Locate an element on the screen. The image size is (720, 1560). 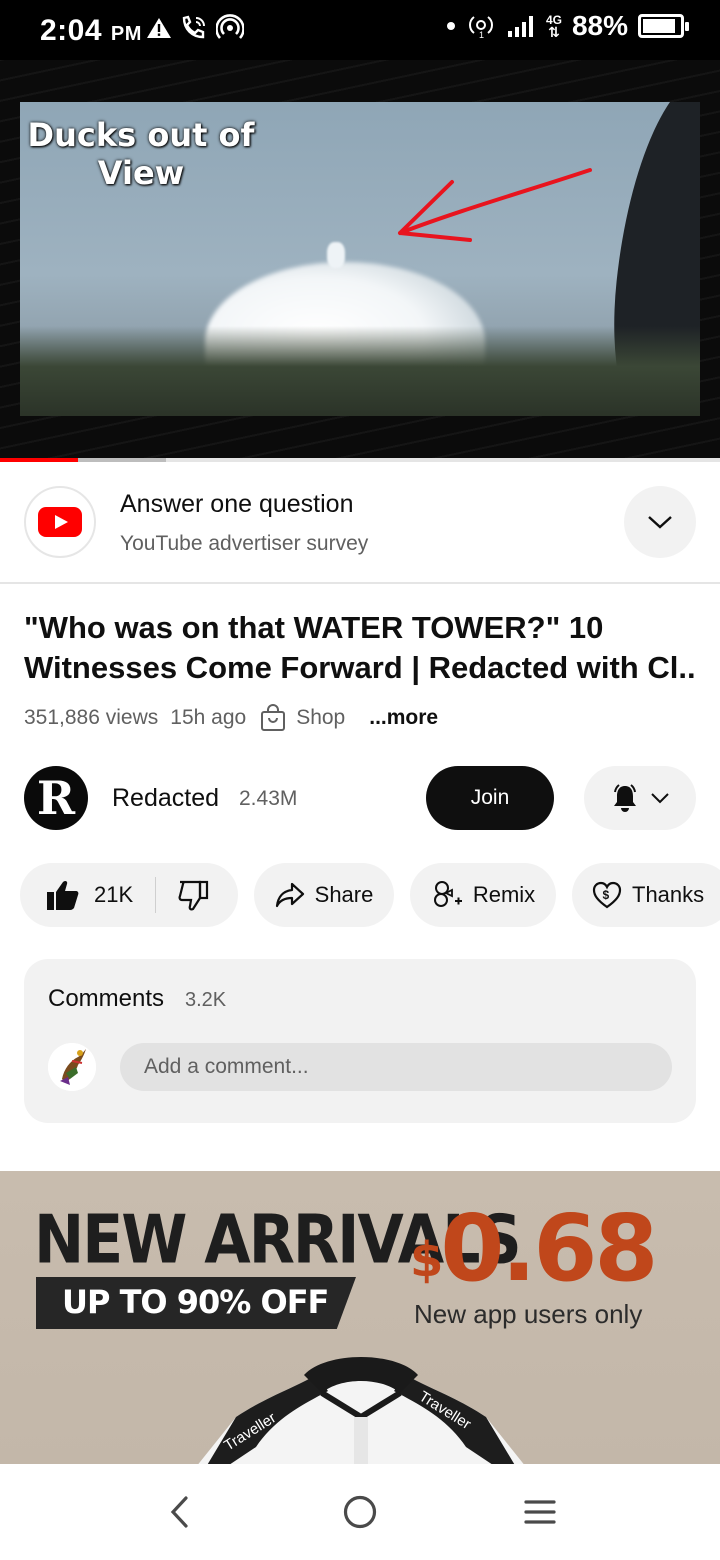
thanks-button: $ Thanks is located at coordinates (646, 895).